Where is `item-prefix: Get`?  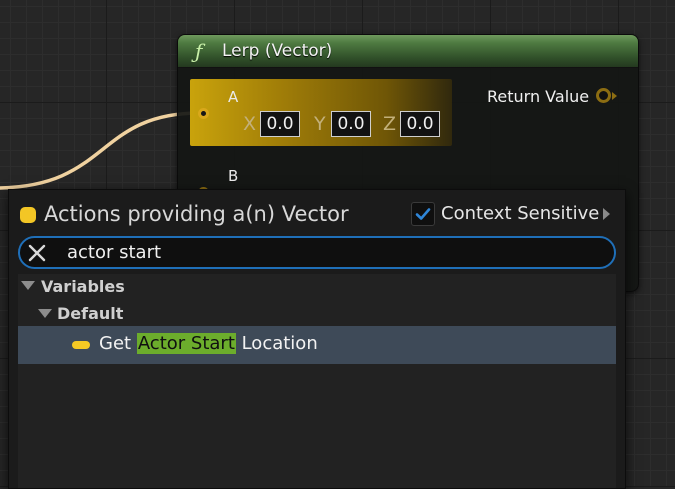
item-prefix: Get is located at coordinates (118, 343).